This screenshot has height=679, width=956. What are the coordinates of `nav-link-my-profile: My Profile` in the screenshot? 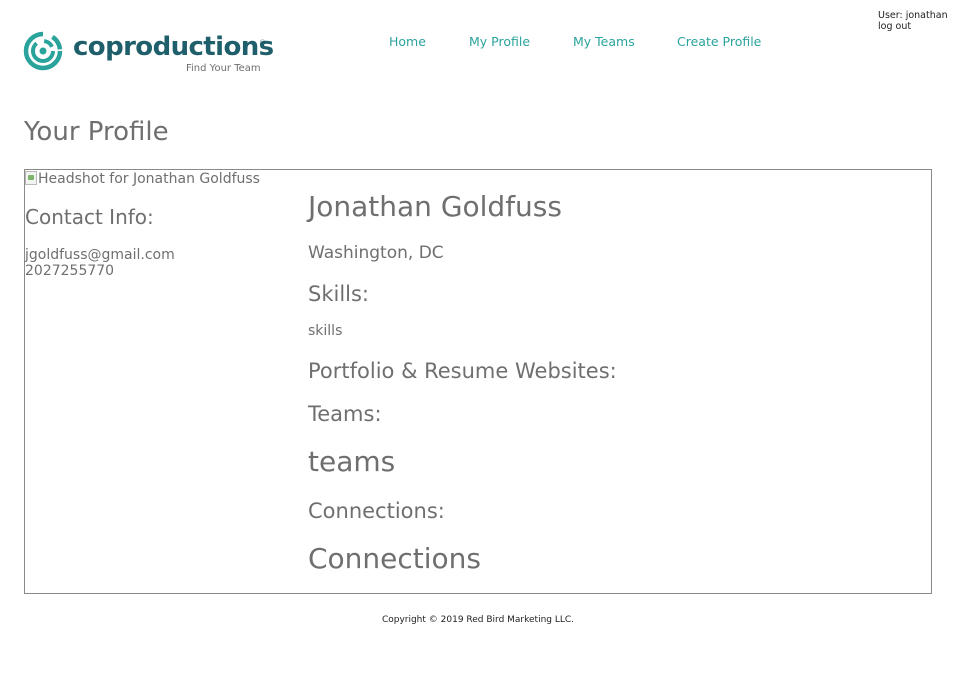 It's located at (499, 42).